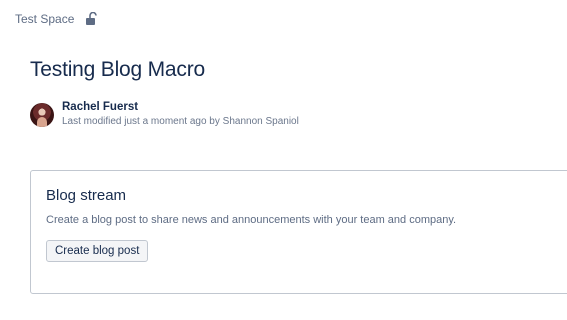 This screenshot has height=320, width=567. I want to click on modified-by-link: Shannon Spaniol, so click(261, 121).